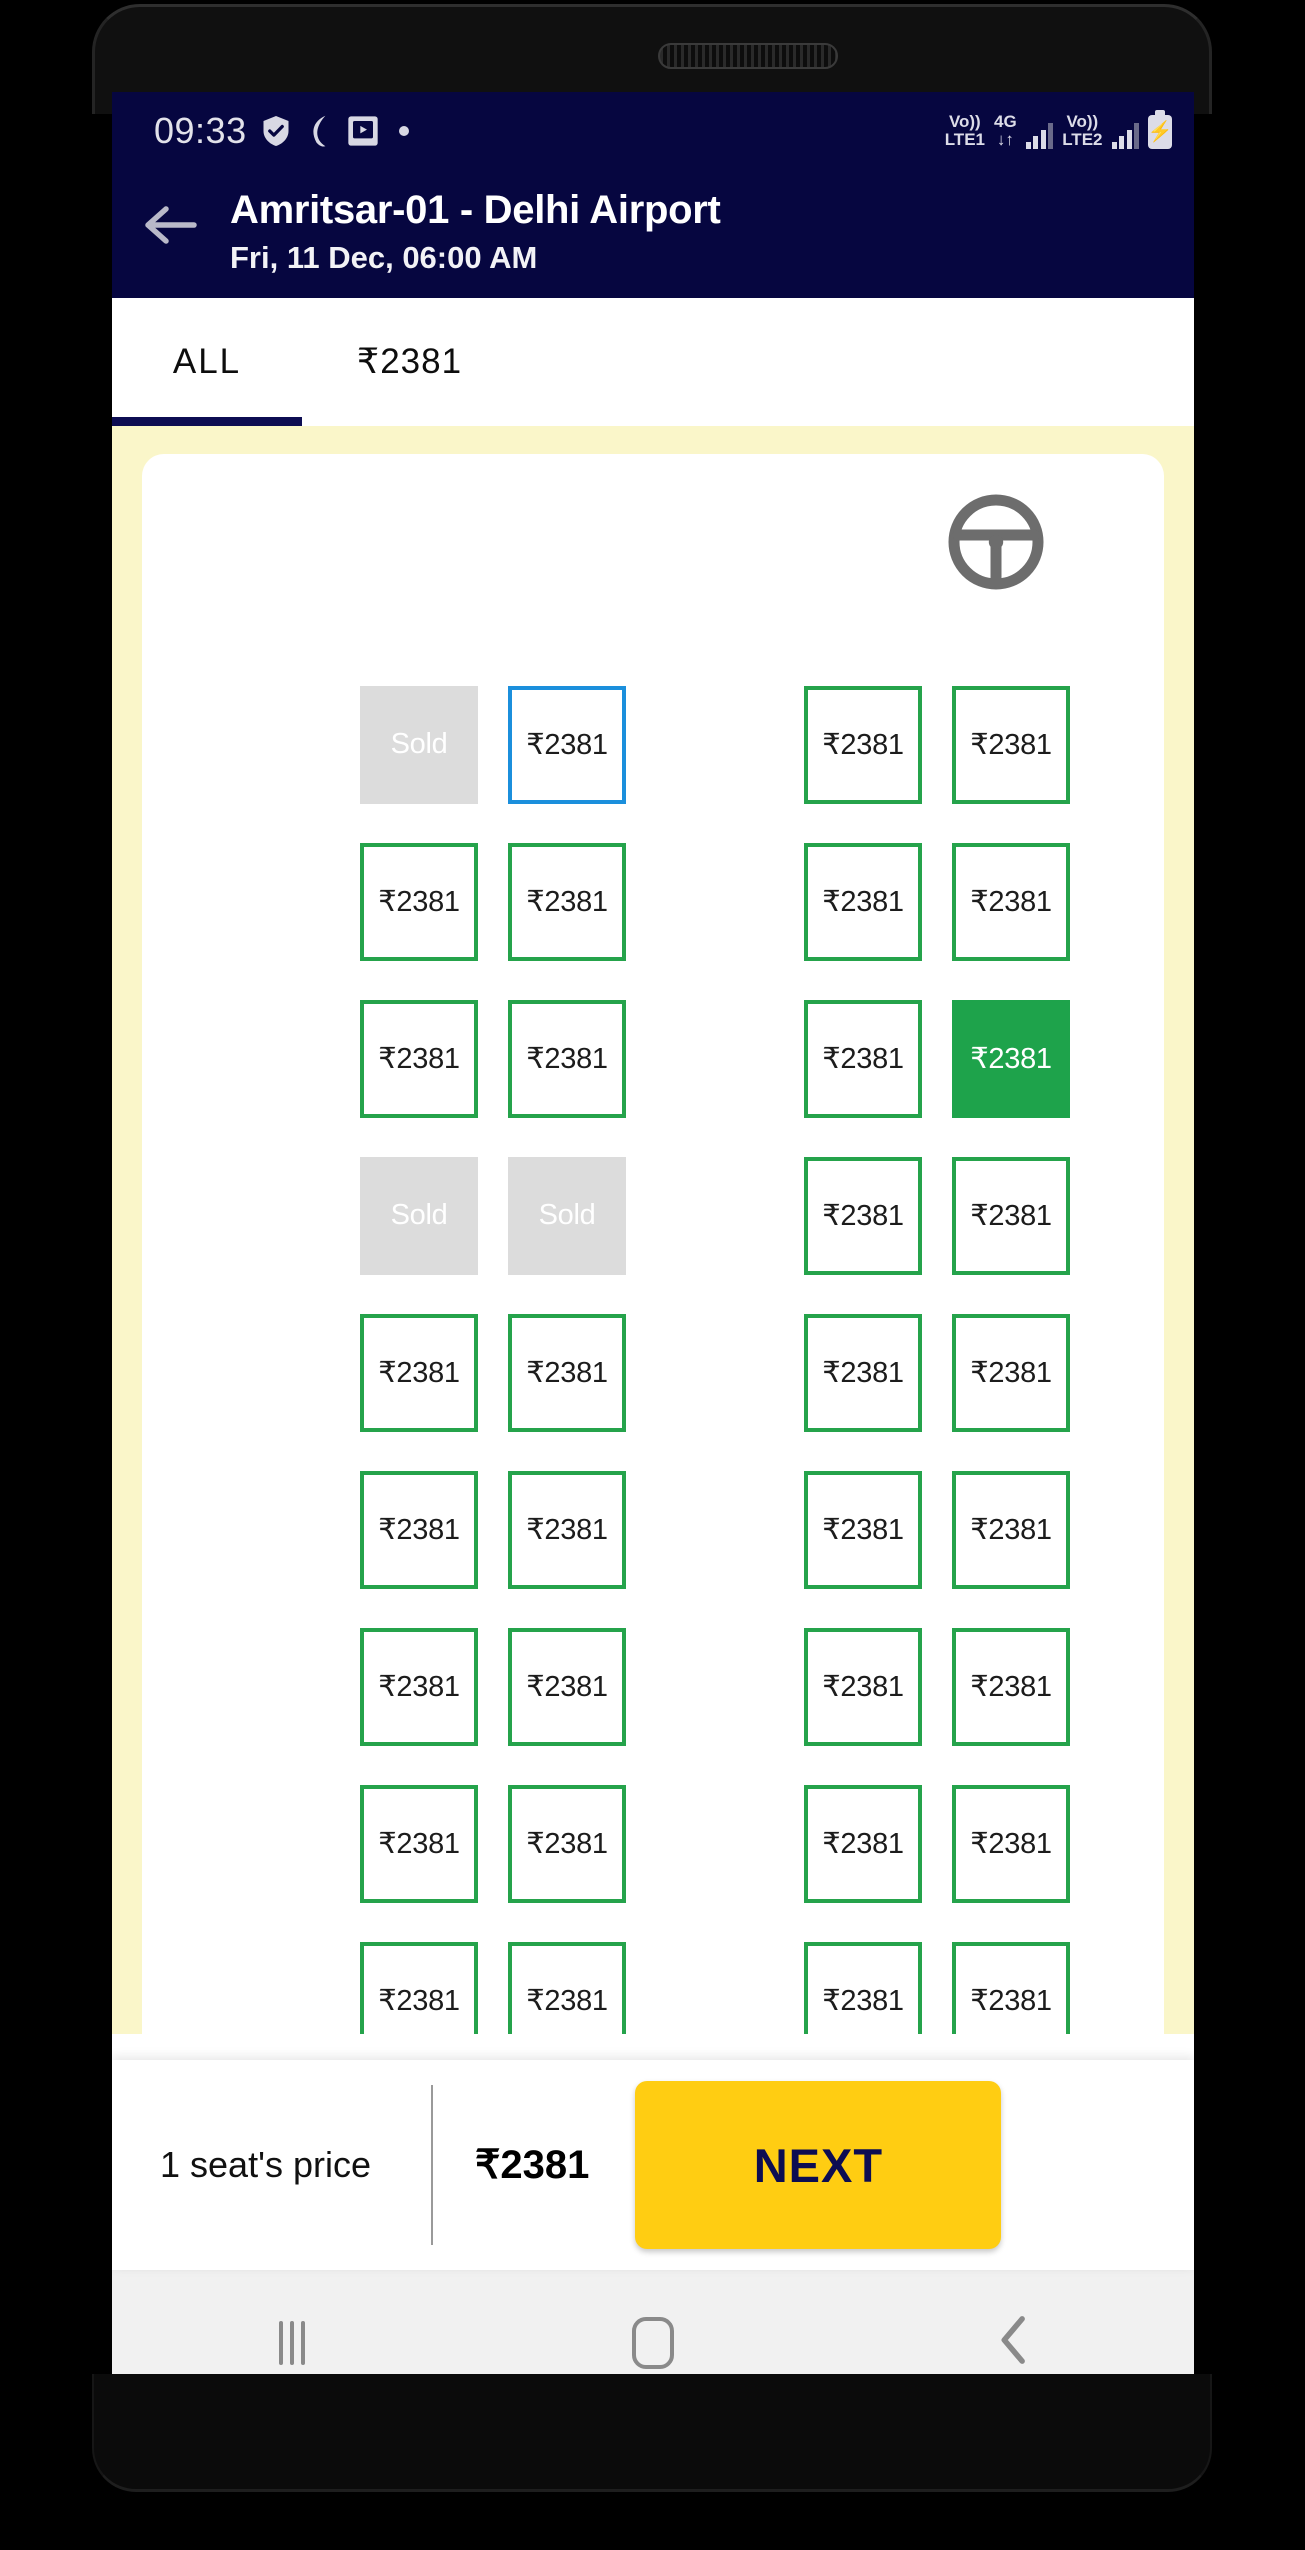 The width and height of the screenshot is (1305, 2550). What do you see at coordinates (1125, 136) in the screenshot?
I see `sim2-signal-bars-icon` at bounding box center [1125, 136].